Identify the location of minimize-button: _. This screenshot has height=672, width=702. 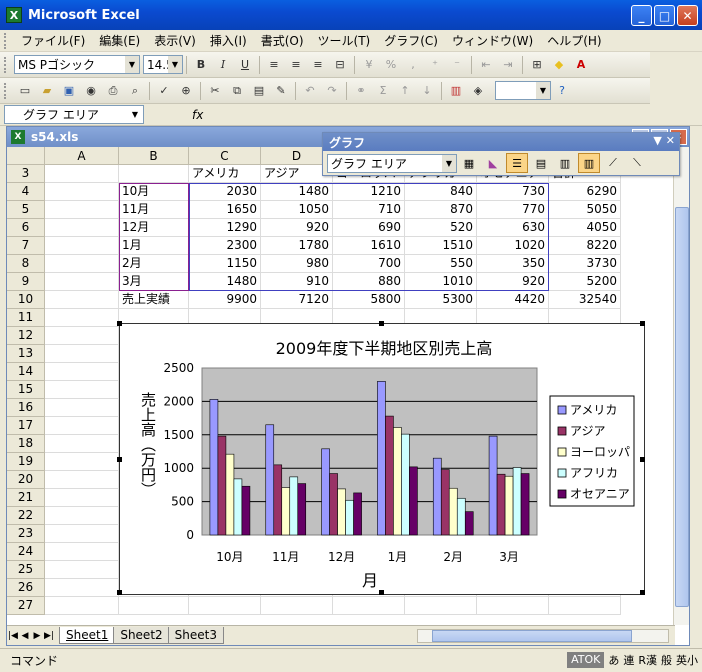
(641, 15).